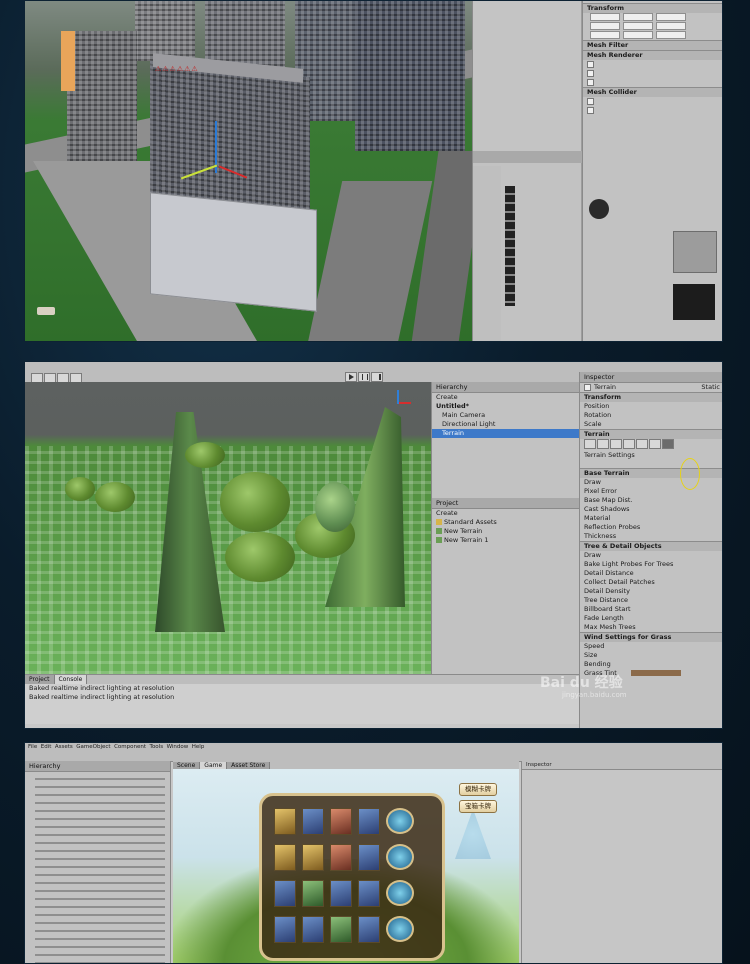  I want to click on component-header: Terrain, so click(651, 434).